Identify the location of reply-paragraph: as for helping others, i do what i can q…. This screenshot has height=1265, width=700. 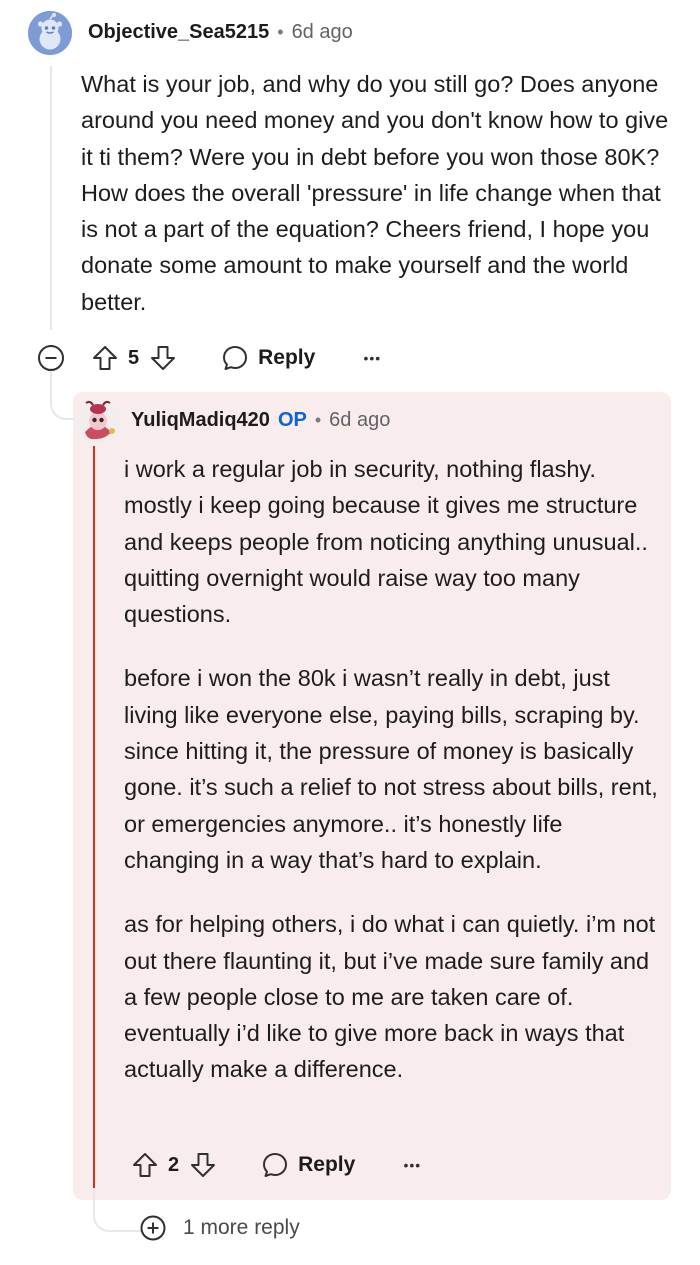
(390, 997).